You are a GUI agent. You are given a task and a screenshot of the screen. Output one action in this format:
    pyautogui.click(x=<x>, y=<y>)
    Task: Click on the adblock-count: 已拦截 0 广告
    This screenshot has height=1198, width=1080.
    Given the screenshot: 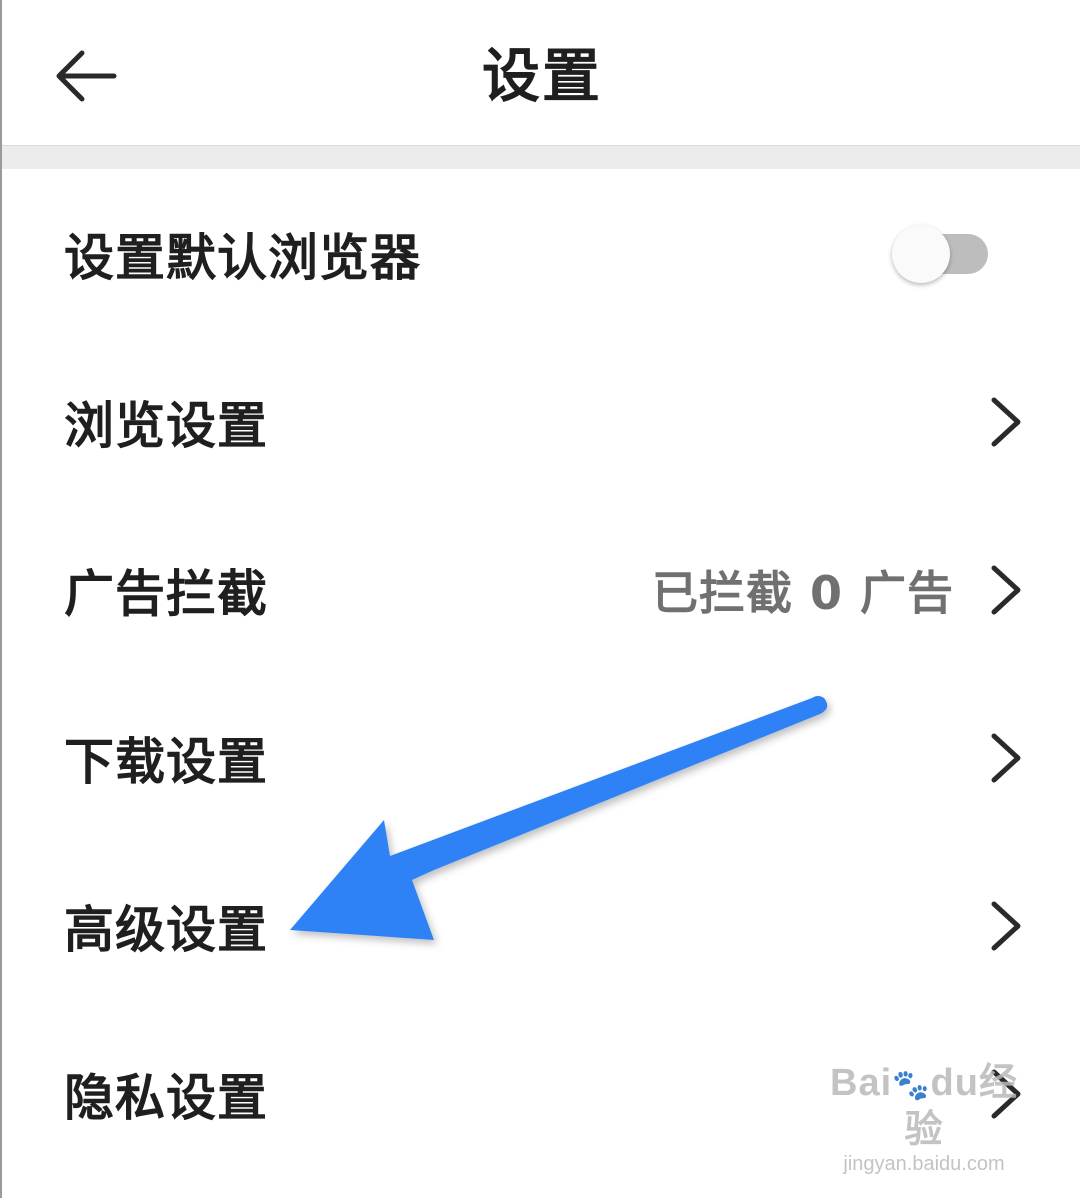 What is the action you would take?
    pyautogui.click(x=802, y=593)
    